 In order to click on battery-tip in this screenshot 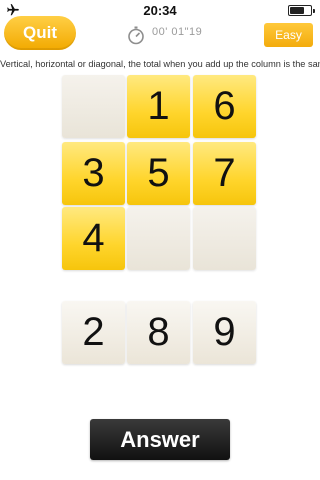, I will do `click(314, 11)`.